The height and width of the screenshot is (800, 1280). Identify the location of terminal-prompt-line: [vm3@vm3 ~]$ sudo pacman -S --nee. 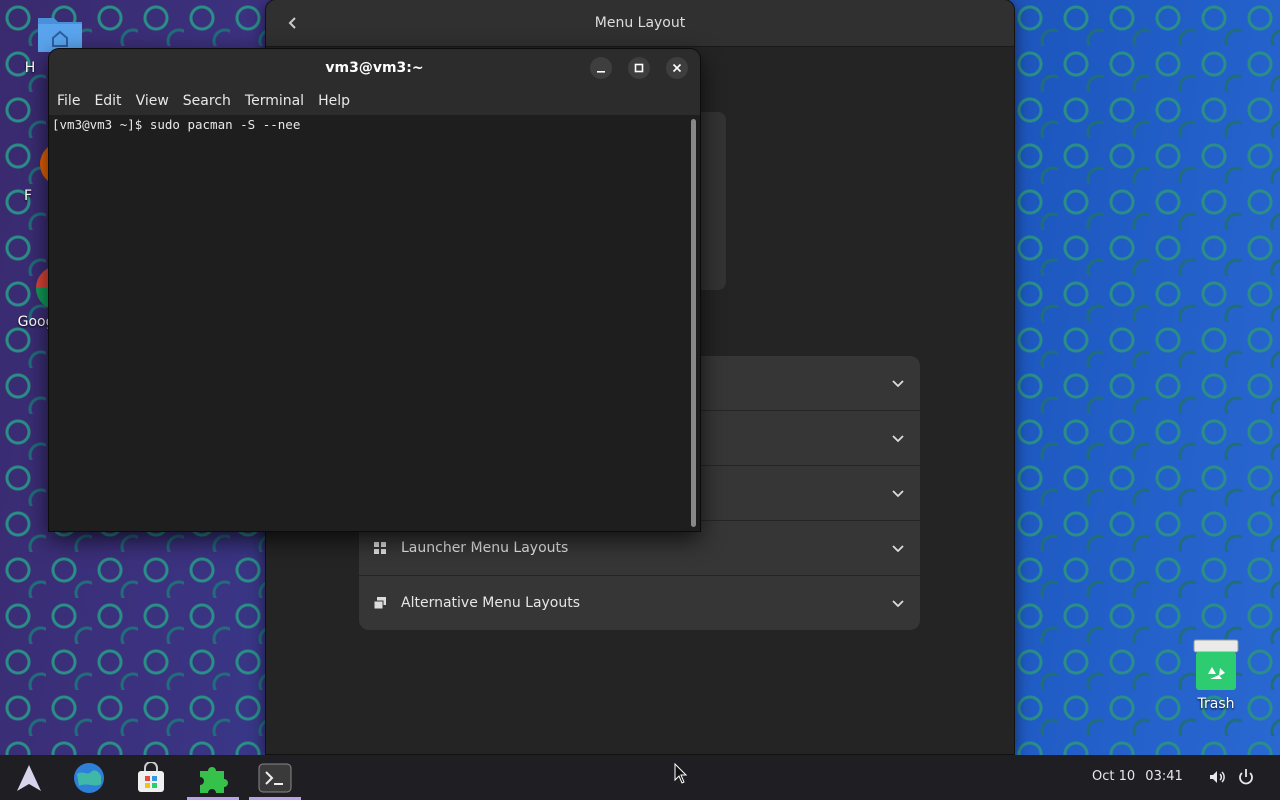
(176, 124).